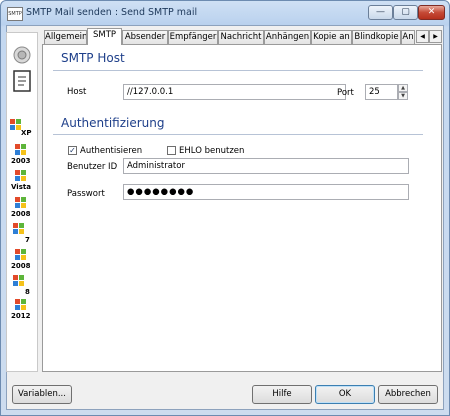 This screenshot has width=450, height=416. Describe the element at coordinates (405, 12) in the screenshot. I see `maximize-button: ▢` at that location.